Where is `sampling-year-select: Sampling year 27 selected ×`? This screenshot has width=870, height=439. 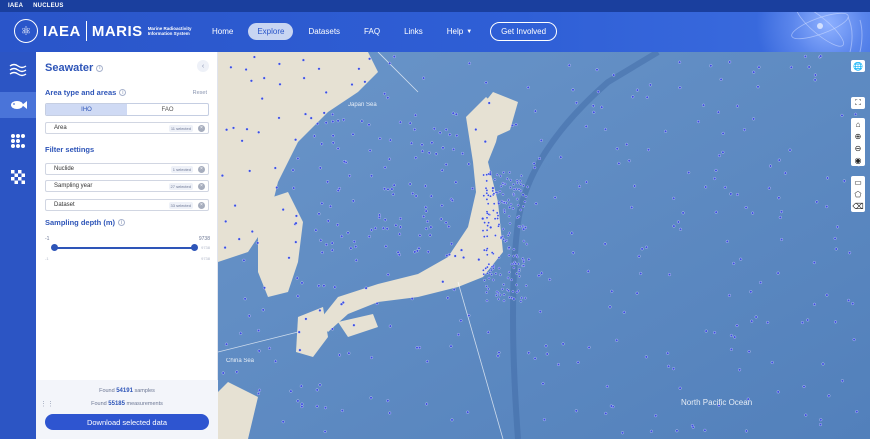 sampling-year-select: Sampling year 27 selected × is located at coordinates (127, 186).